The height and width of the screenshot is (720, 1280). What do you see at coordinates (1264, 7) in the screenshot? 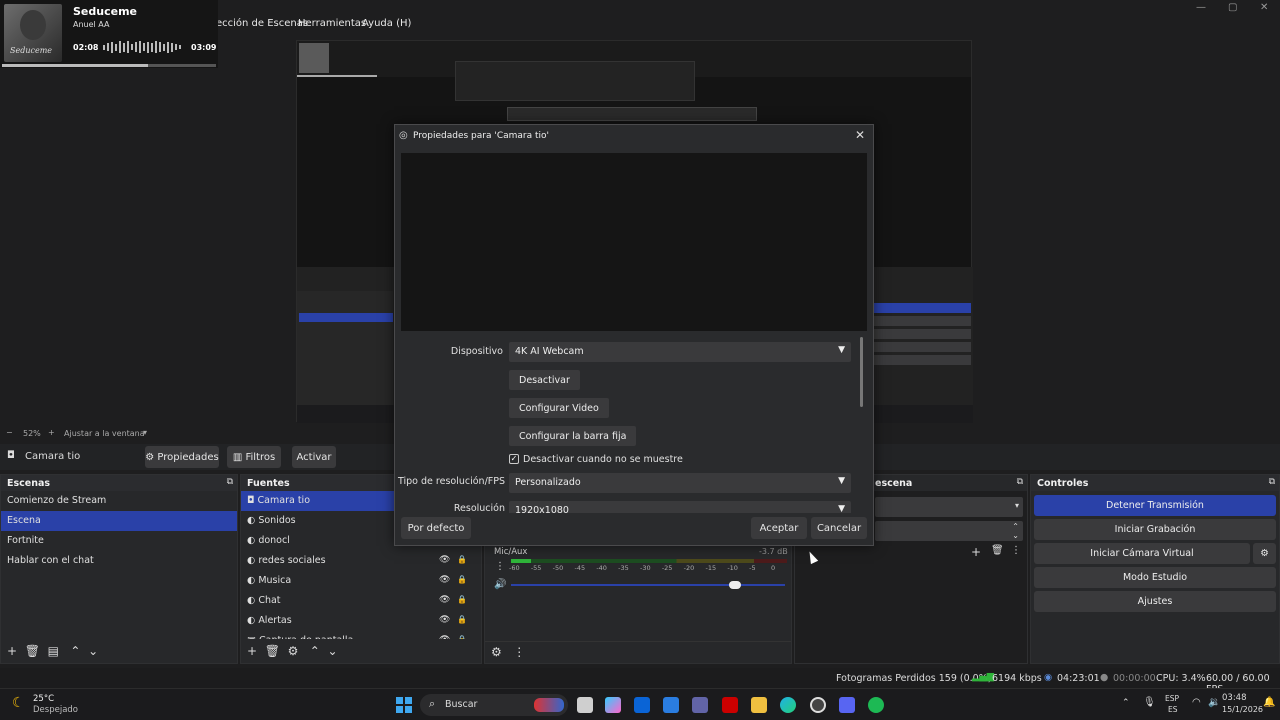
I see `close-window-icon: ✕` at bounding box center [1264, 7].